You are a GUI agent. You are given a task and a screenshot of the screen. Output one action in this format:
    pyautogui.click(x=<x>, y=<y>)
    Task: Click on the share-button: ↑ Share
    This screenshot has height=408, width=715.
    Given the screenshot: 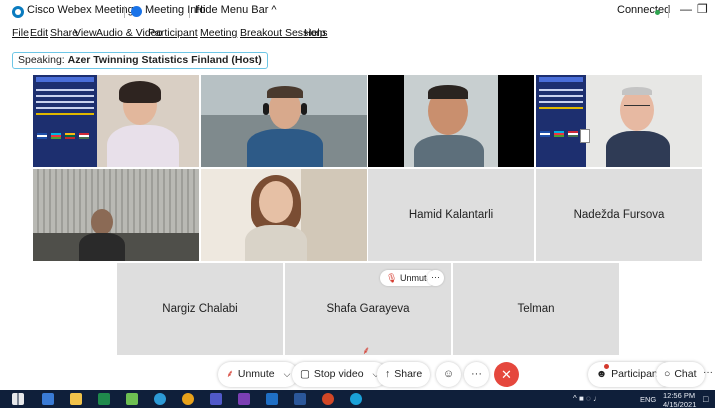 What is the action you would take?
    pyautogui.click(x=404, y=374)
    